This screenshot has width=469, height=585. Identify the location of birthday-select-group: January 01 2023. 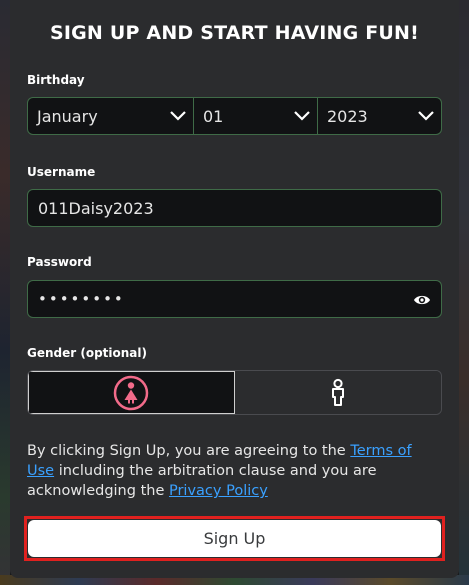
(234, 116).